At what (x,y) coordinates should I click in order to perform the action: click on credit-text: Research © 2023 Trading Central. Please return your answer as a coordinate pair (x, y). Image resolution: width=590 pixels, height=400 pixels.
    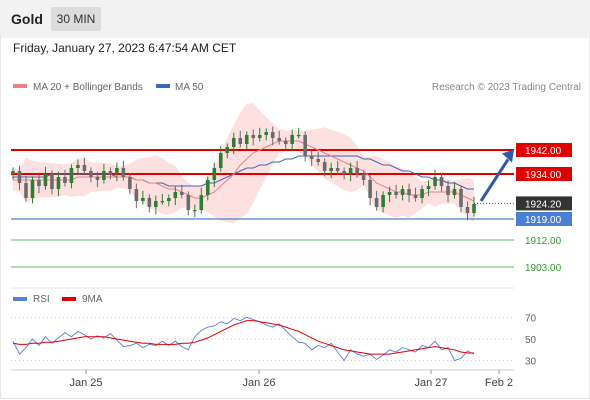
    Looking at the image, I should click on (506, 87).